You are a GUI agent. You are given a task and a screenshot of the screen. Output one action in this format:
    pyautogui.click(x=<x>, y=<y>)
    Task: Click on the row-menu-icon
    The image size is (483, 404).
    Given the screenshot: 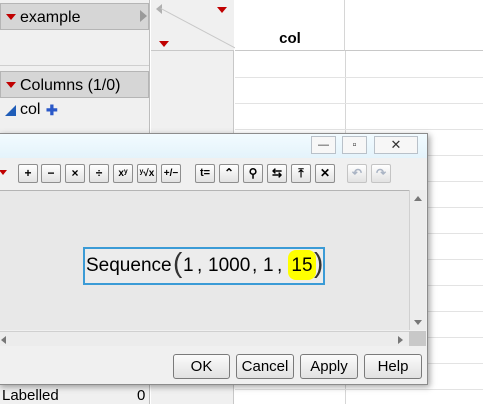 What is the action you would take?
    pyautogui.click(x=164, y=44)
    